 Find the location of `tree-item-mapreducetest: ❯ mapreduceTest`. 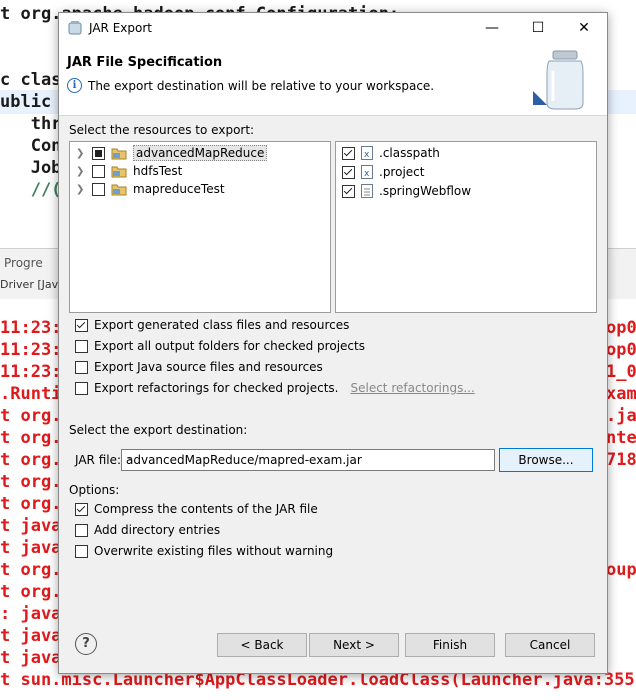

tree-item-mapreducetest: ❯ mapreduceTest is located at coordinates (150, 189).